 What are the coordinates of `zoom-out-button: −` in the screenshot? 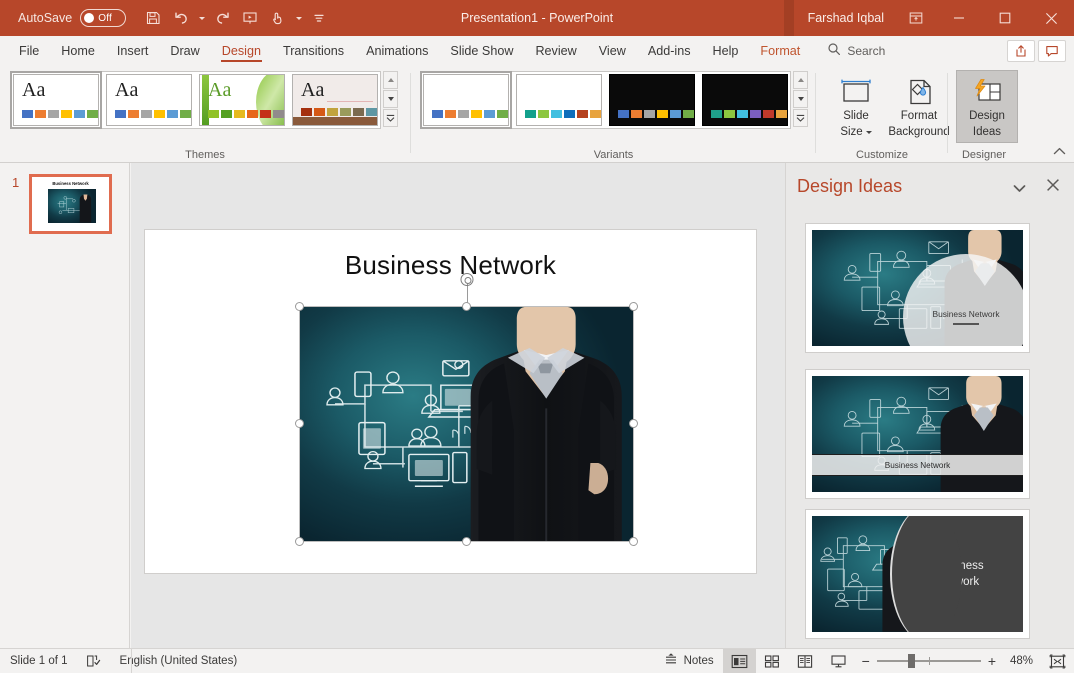 It's located at (866, 661).